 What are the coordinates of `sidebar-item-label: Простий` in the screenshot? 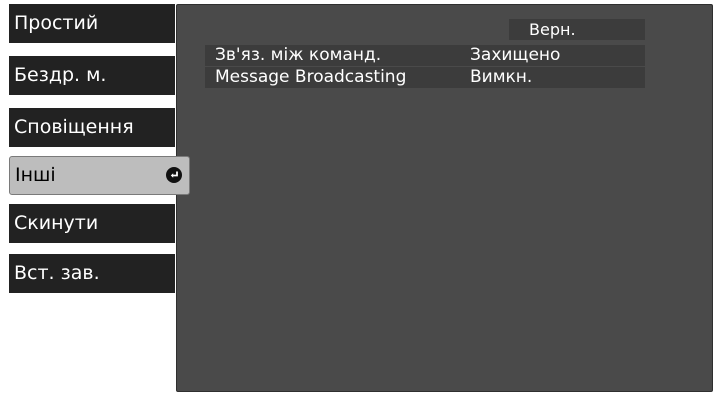 It's located at (56, 23).